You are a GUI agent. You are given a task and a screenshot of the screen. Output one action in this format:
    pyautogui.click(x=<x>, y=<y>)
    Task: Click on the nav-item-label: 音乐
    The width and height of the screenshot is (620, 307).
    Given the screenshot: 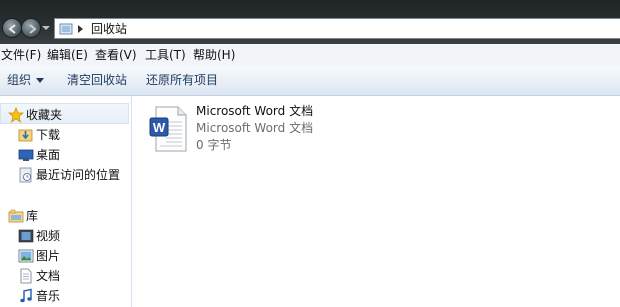 What is the action you would take?
    pyautogui.click(x=48, y=296)
    